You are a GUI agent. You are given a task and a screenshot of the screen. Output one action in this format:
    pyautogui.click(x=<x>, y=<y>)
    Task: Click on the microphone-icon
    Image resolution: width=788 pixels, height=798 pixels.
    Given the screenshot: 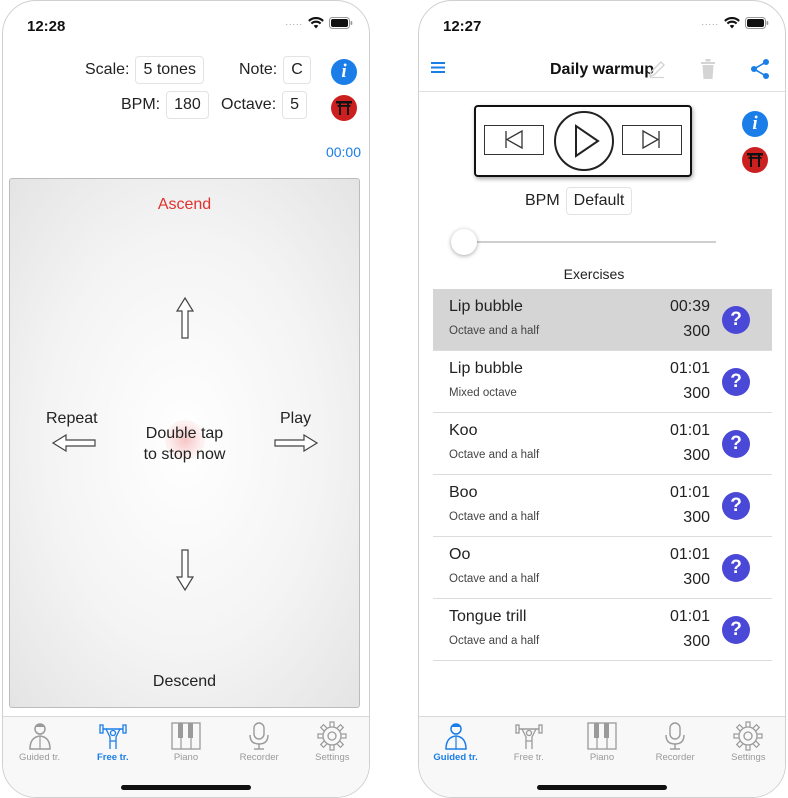 What is the action you would take?
    pyautogui.click(x=675, y=736)
    